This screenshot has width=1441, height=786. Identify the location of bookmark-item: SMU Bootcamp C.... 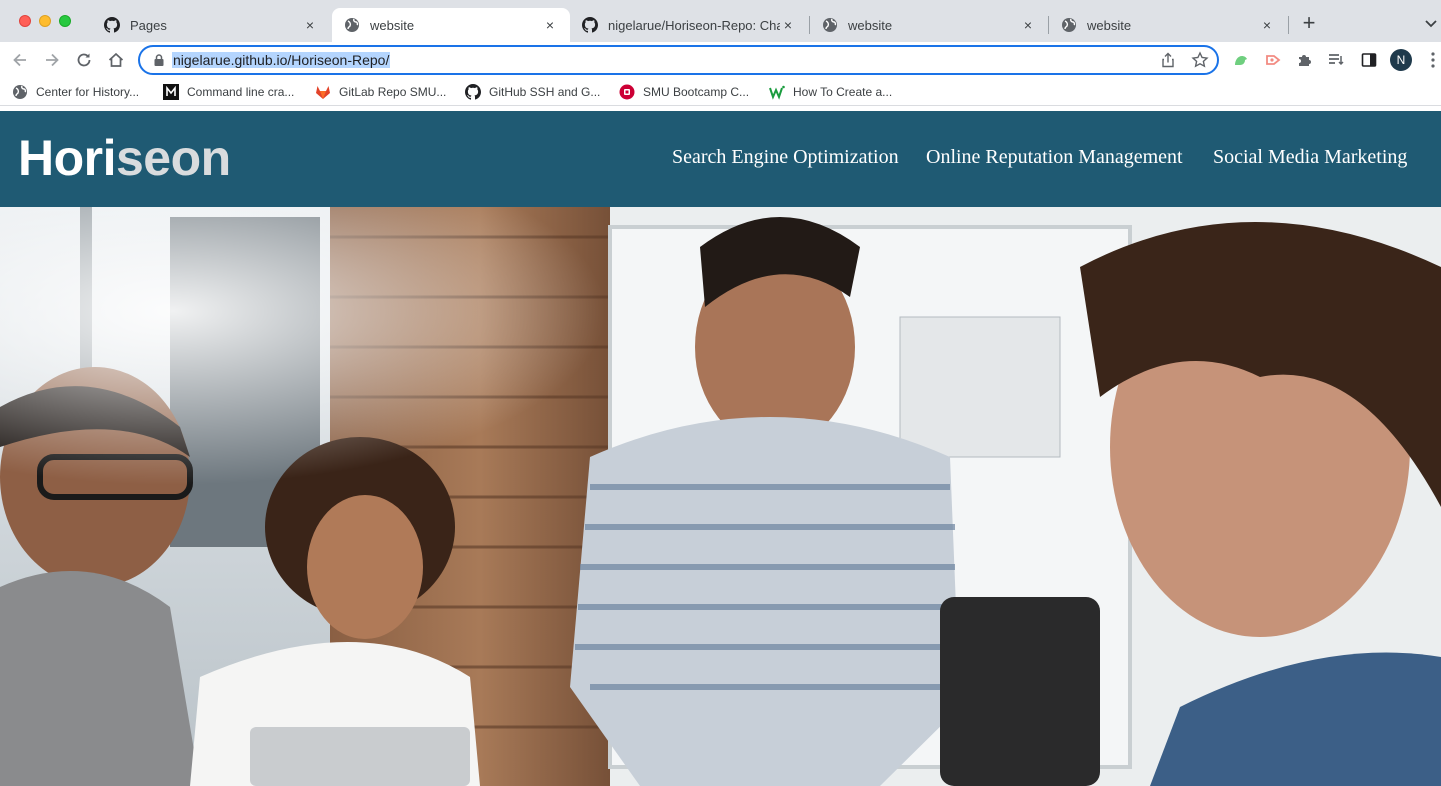
(684, 92).